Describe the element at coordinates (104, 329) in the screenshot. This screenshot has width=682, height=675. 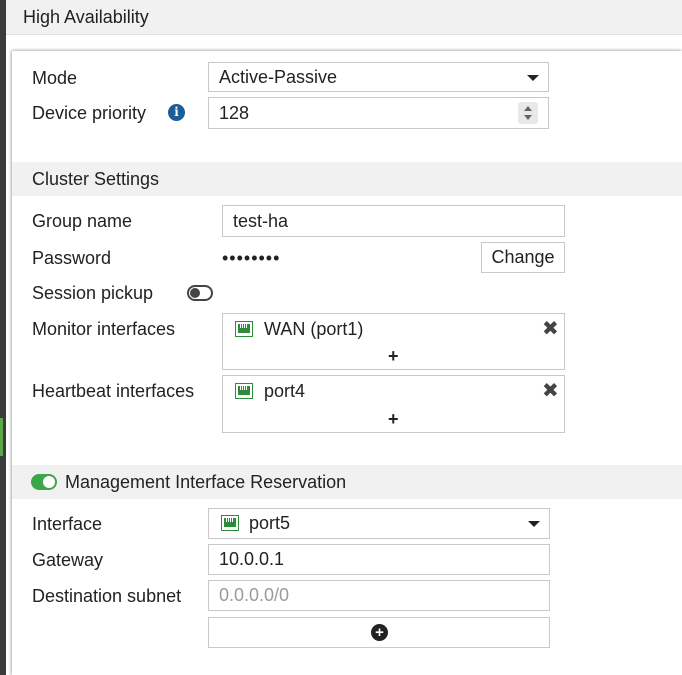
I see `monitor-interfaces-label: Monitor interfaces` at that location.